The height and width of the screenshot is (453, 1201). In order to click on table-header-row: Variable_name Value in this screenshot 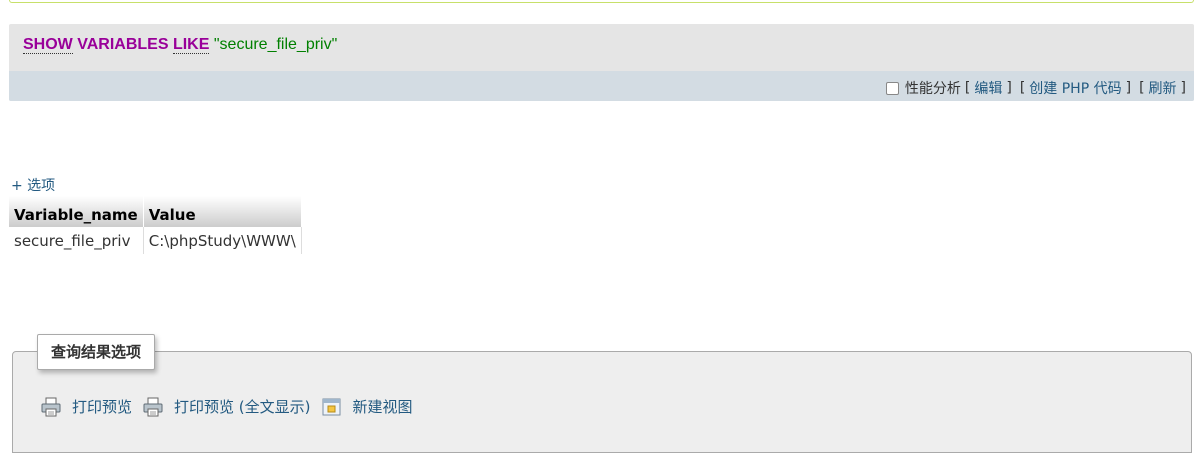, I will do `click(155, 211)`.